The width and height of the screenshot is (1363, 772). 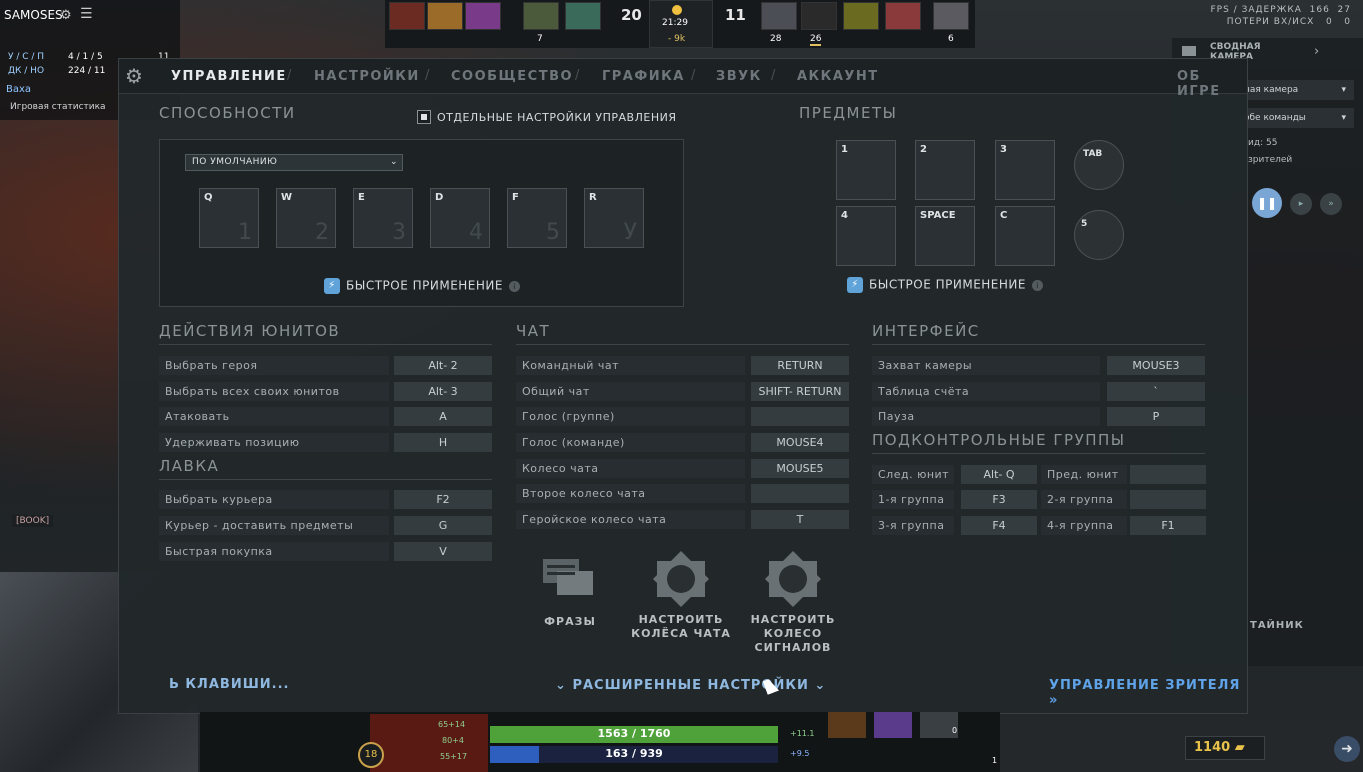 What do you see at coordinates (1331, 204) in the screenshot?
I see `fast-forward-icon: »` at bounding box center [1331, 204].